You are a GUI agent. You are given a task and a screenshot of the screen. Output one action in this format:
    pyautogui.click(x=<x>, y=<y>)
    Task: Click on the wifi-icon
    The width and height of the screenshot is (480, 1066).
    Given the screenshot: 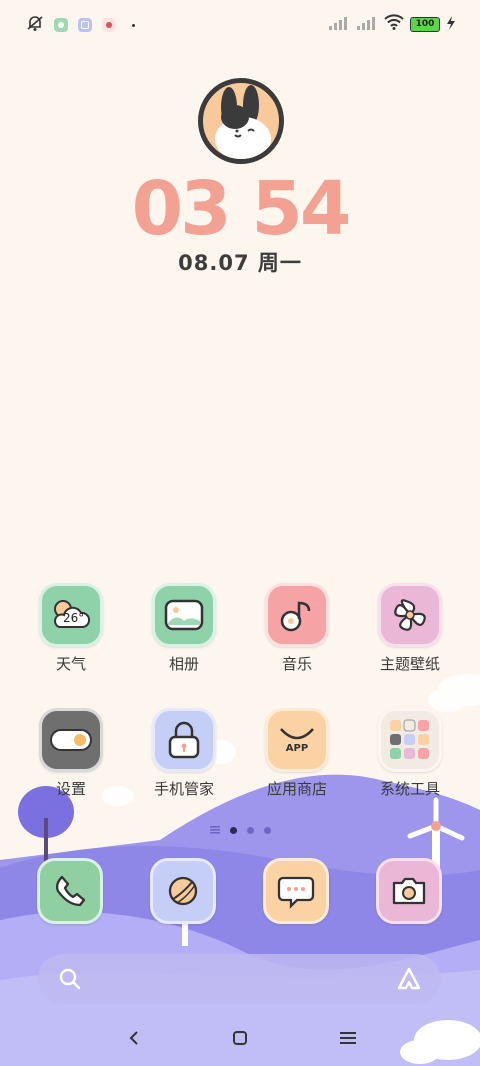 What is the action you would take?
    pyautogui.click(x=394, y=24)
    